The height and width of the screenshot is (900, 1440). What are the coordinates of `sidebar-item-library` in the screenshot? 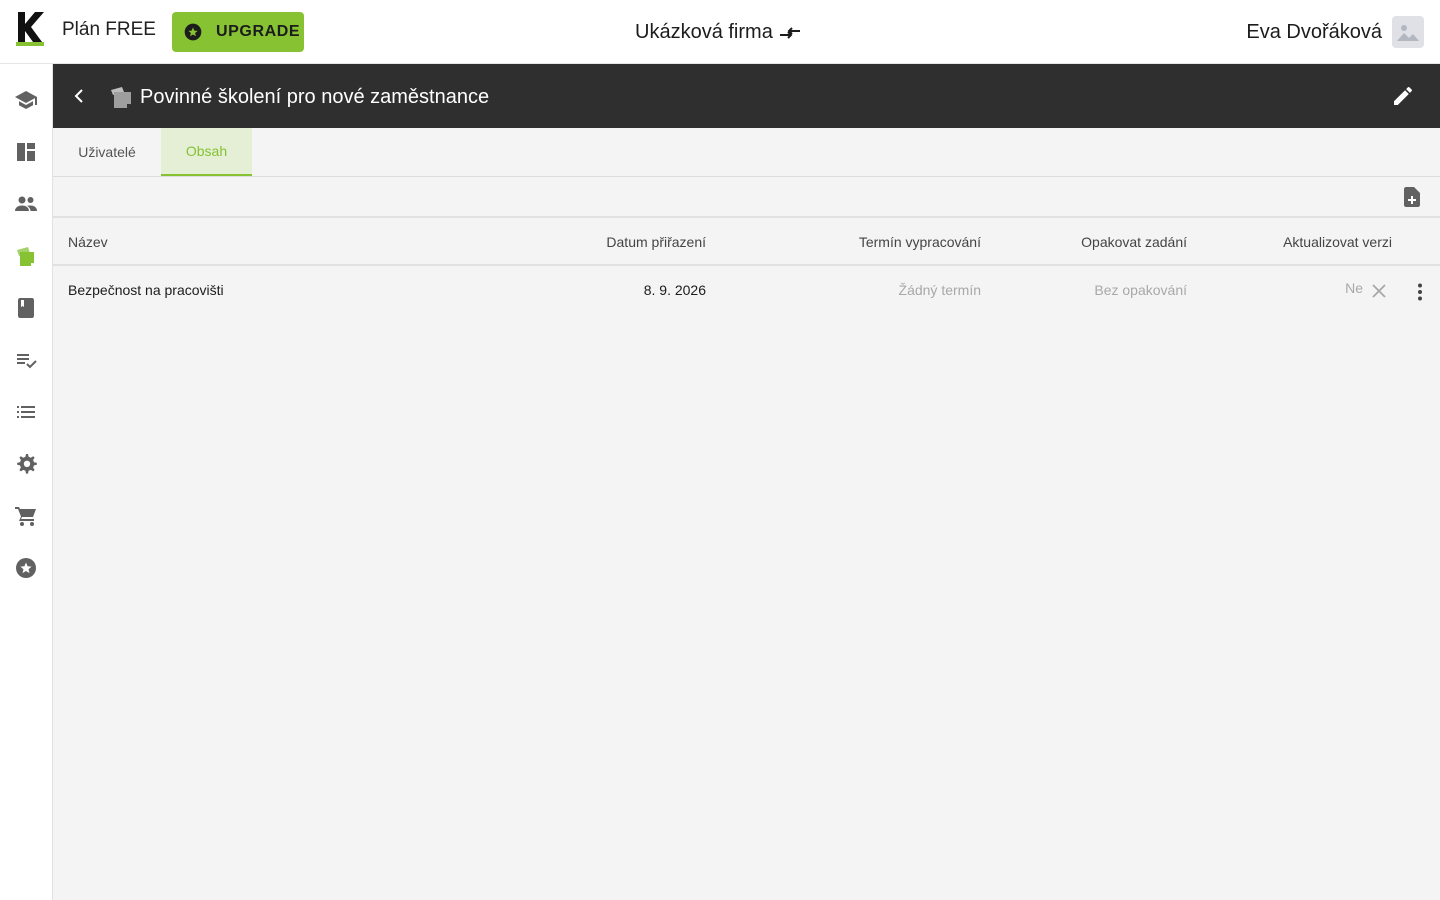 It's located at (26, 308).